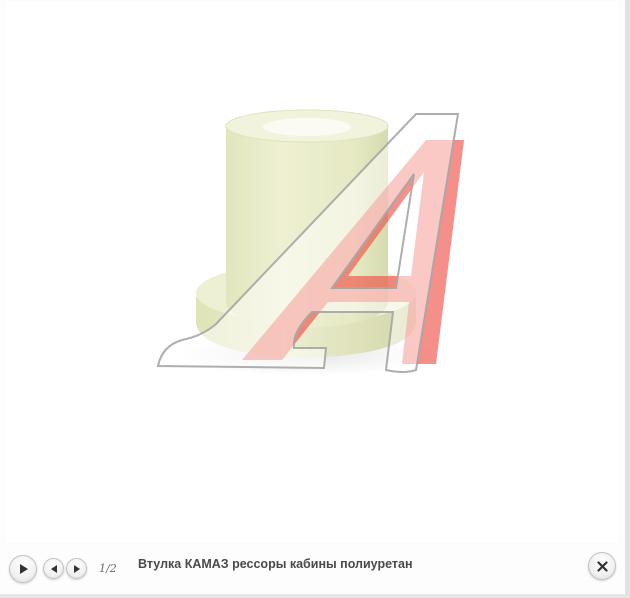  I want to click on close-button, so click(602, 566).